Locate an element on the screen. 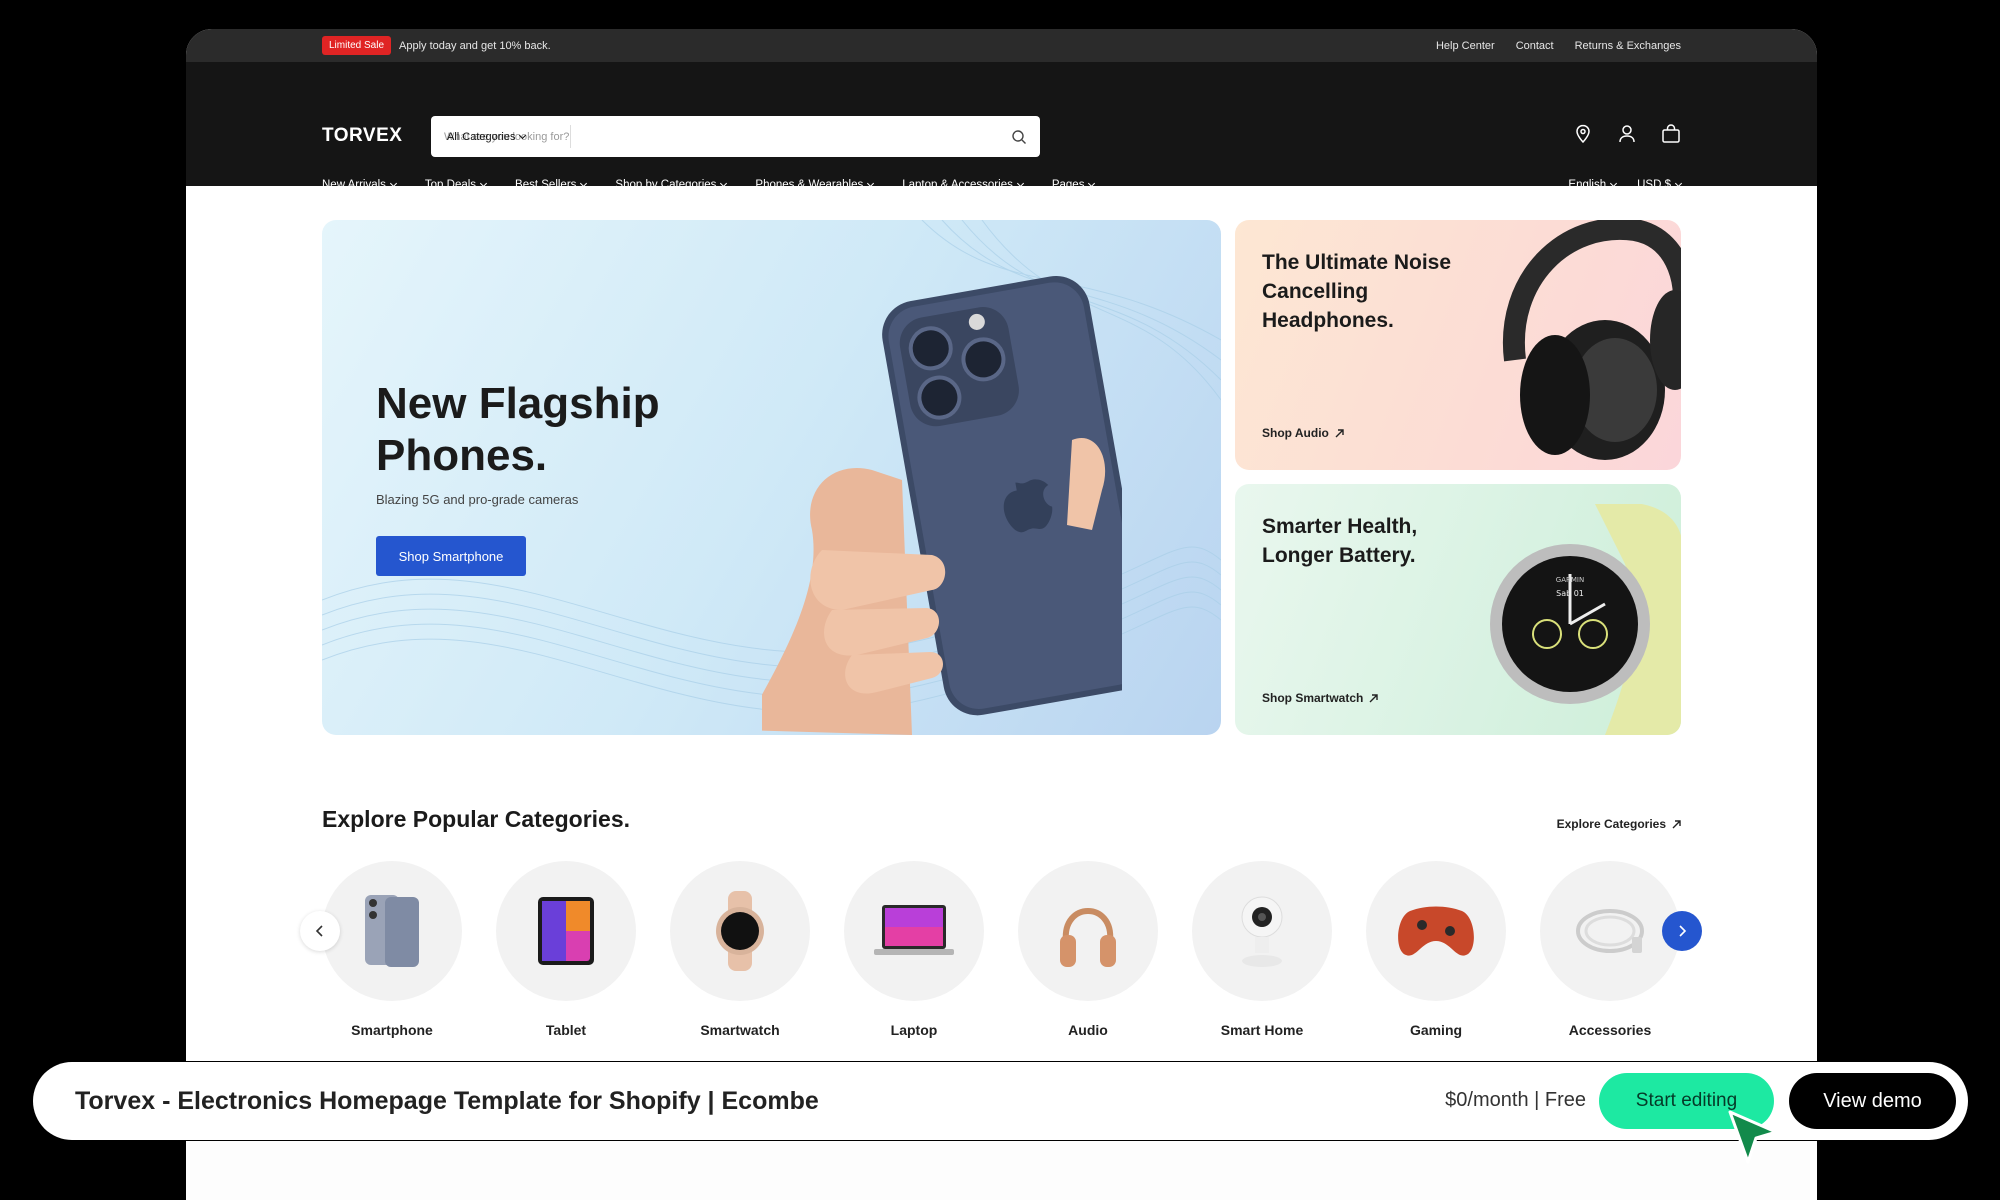 The height and width of the screenshot is (1200, 2000). category-audio: Audio is located at coordinates (1088, 949).